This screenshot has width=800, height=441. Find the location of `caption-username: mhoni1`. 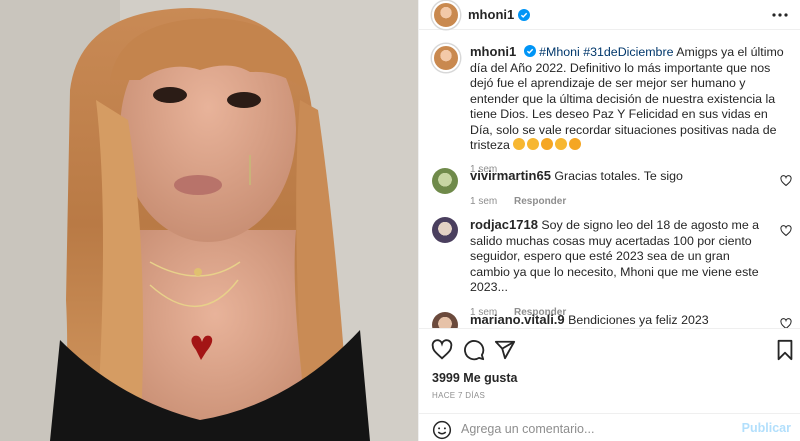

caption-username: mhoni1 is located at coordinates (493, 51).